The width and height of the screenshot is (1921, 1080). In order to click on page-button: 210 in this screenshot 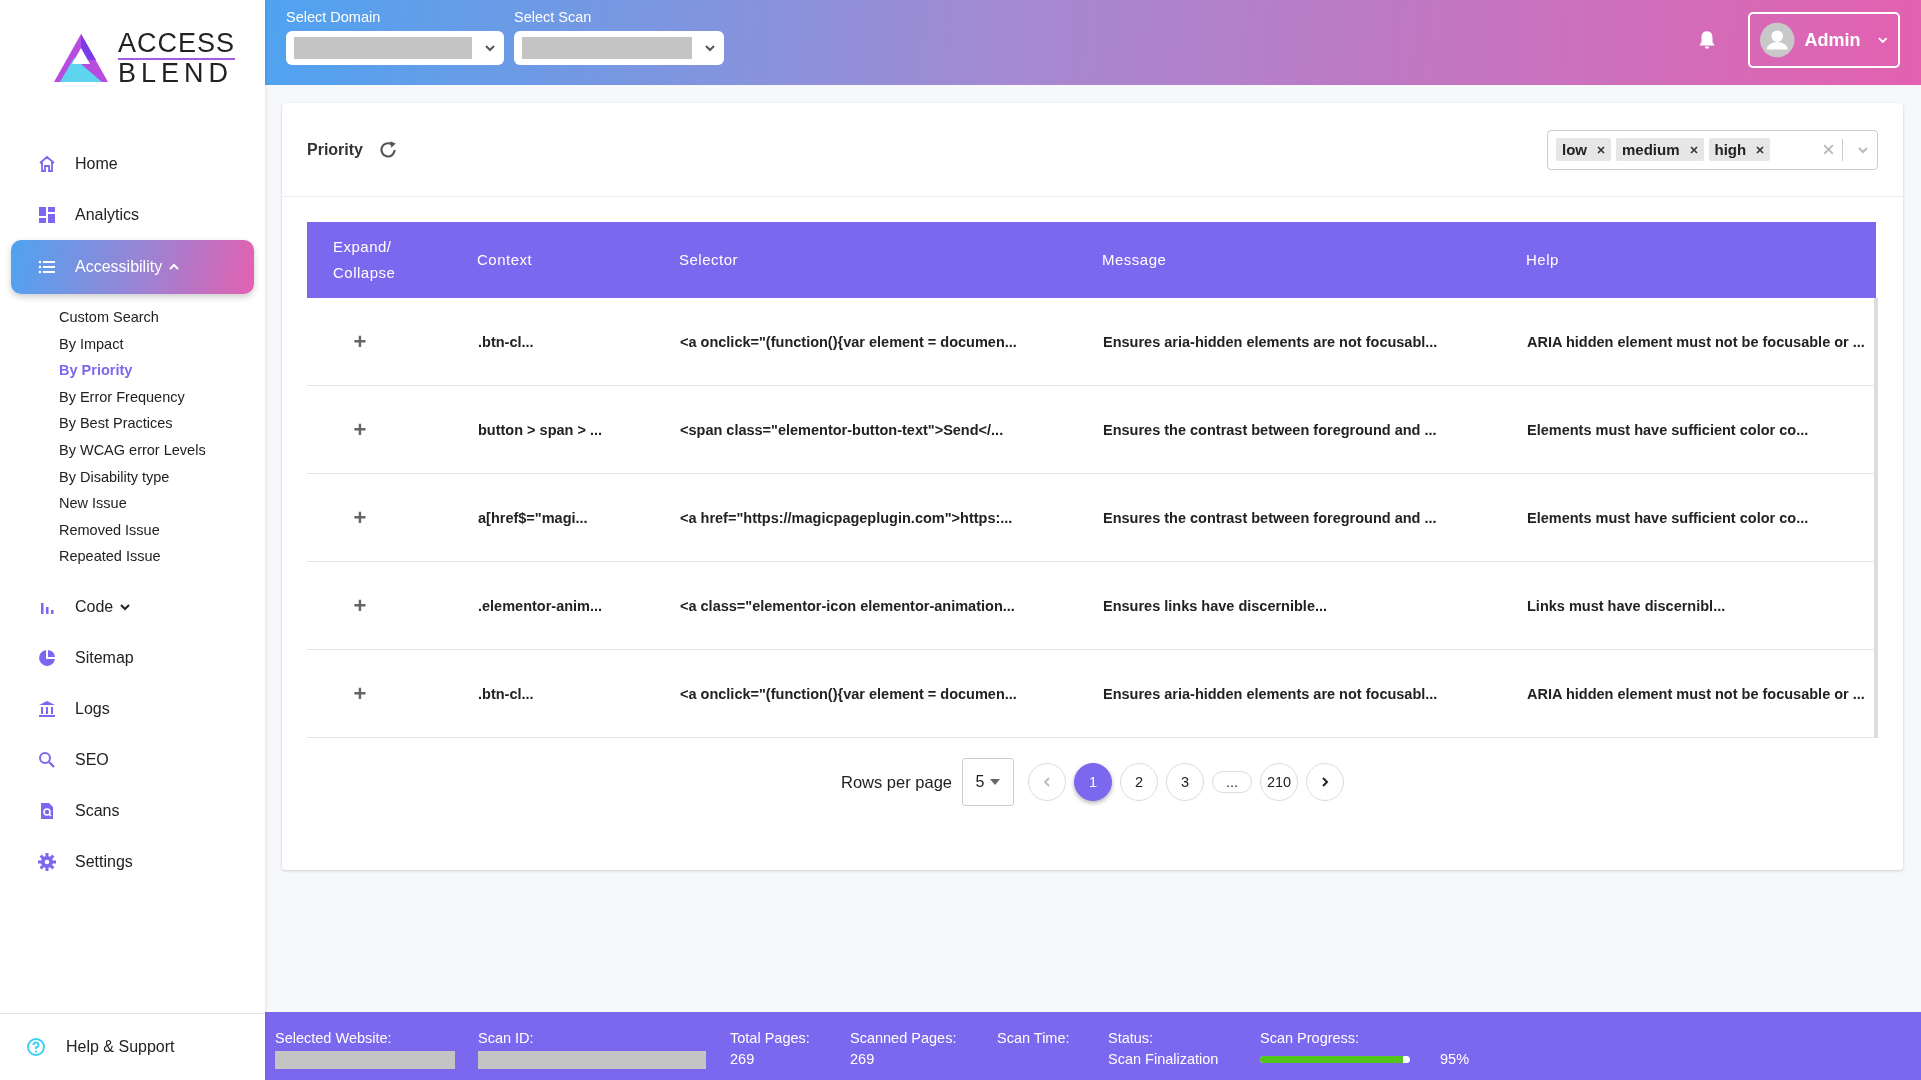, I will do `click(1279, 782)`.